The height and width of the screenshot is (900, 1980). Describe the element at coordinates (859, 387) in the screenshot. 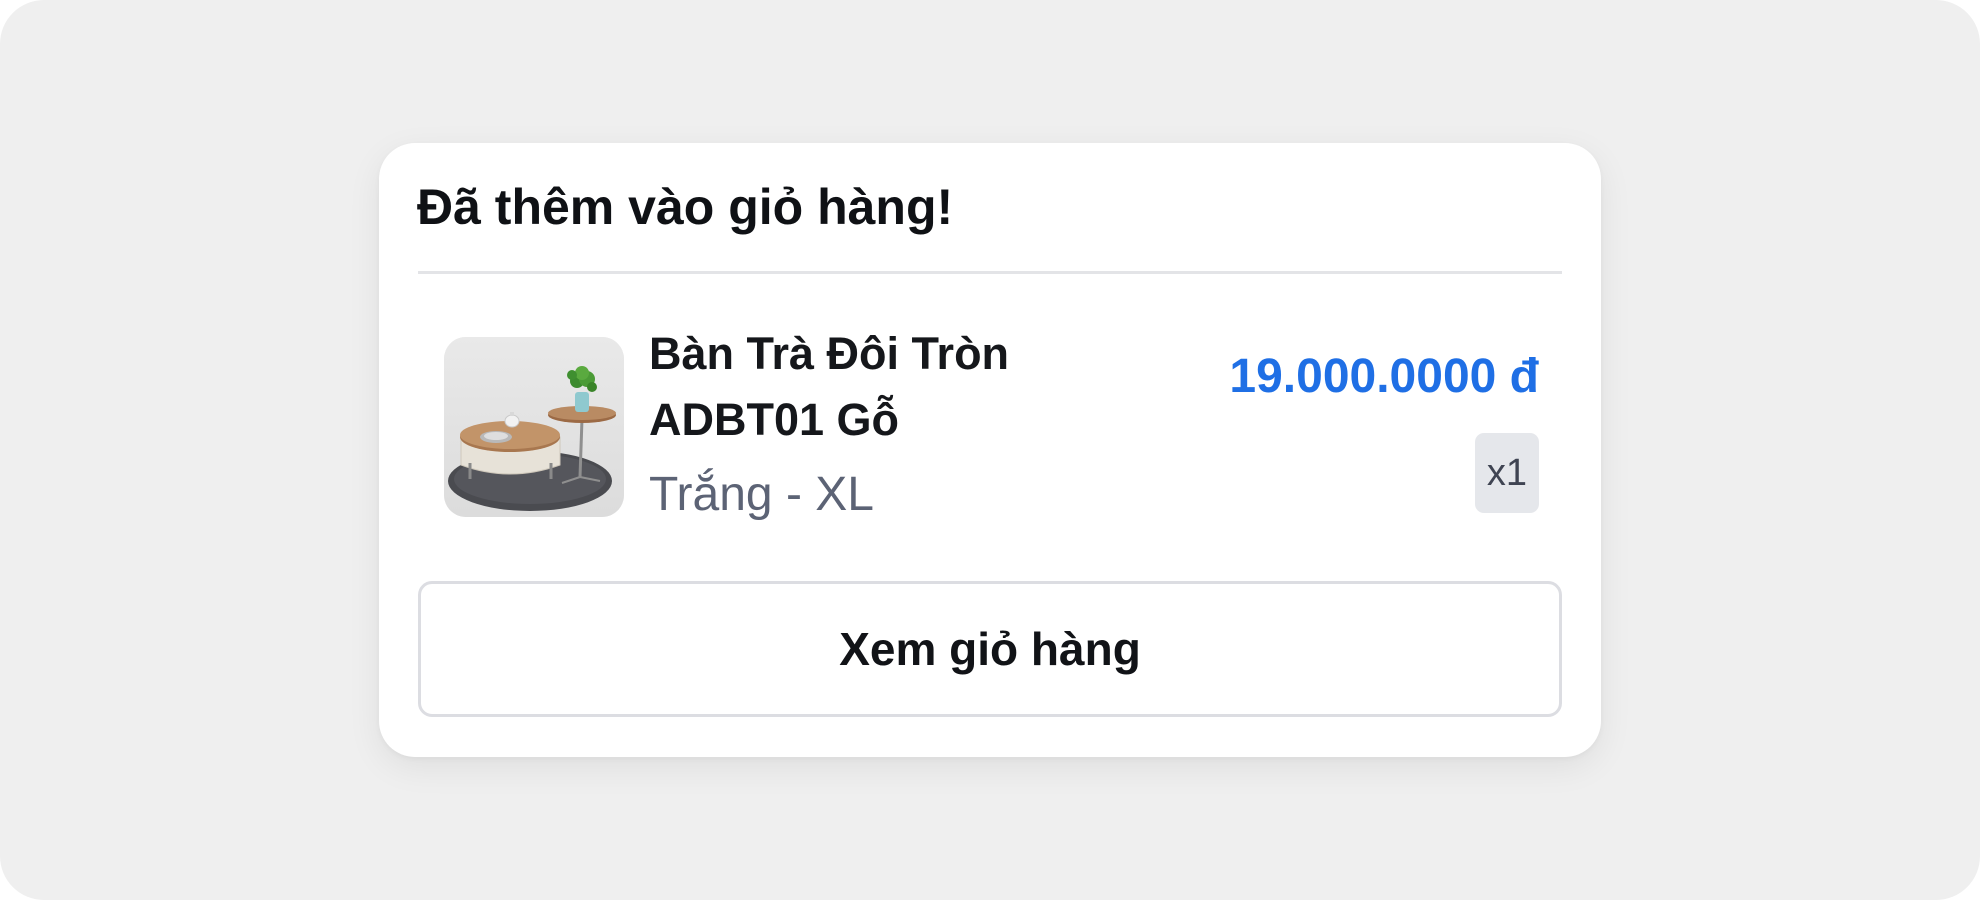

I see `product-name: Bàn Trà Đôi Tròn ADBT01 Gỗ` at that location.